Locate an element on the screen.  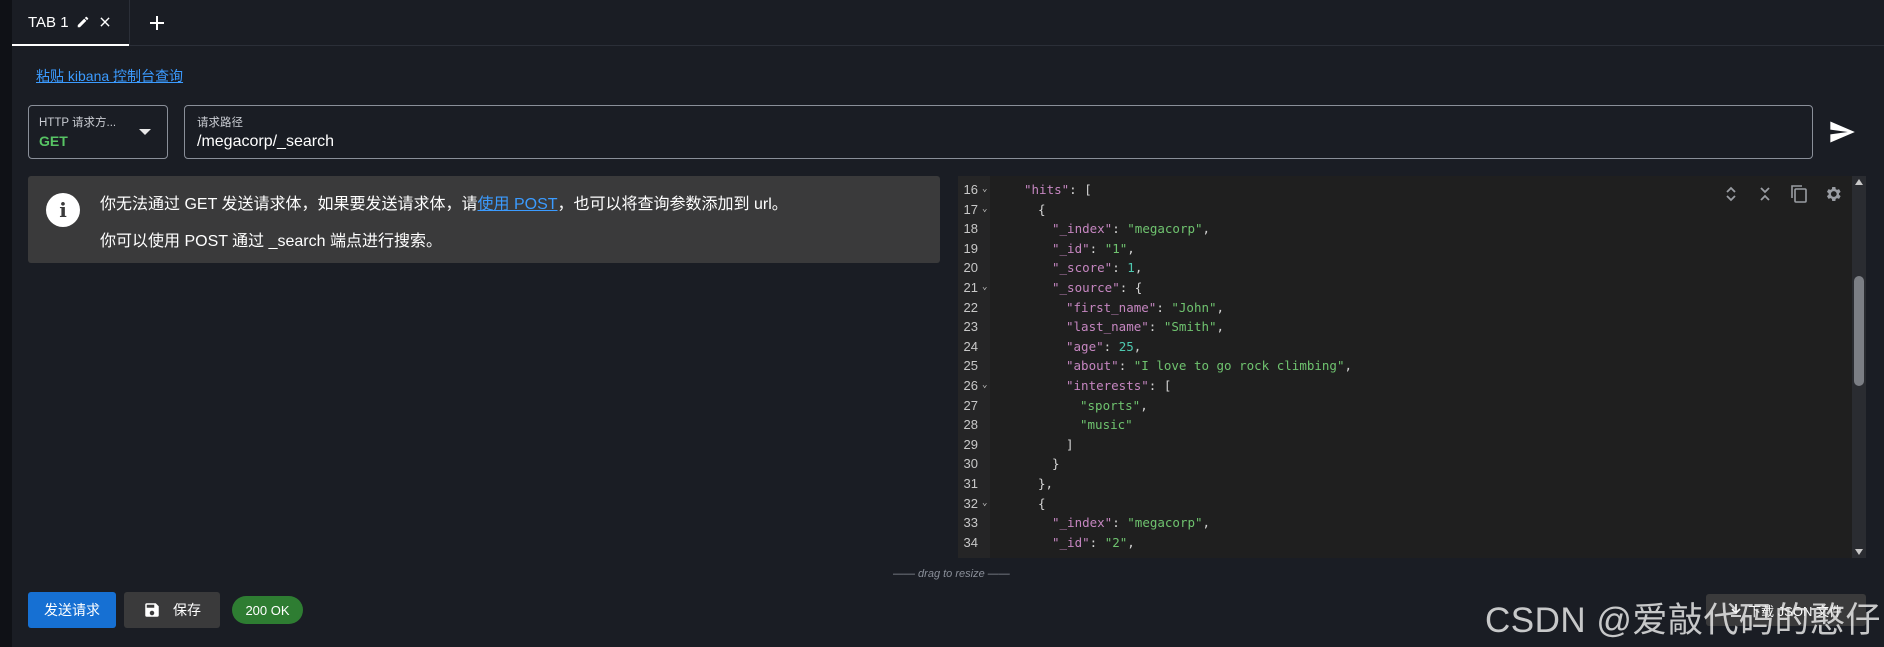
request-path-field: 请求路径 is located at coordinates (998, 132).